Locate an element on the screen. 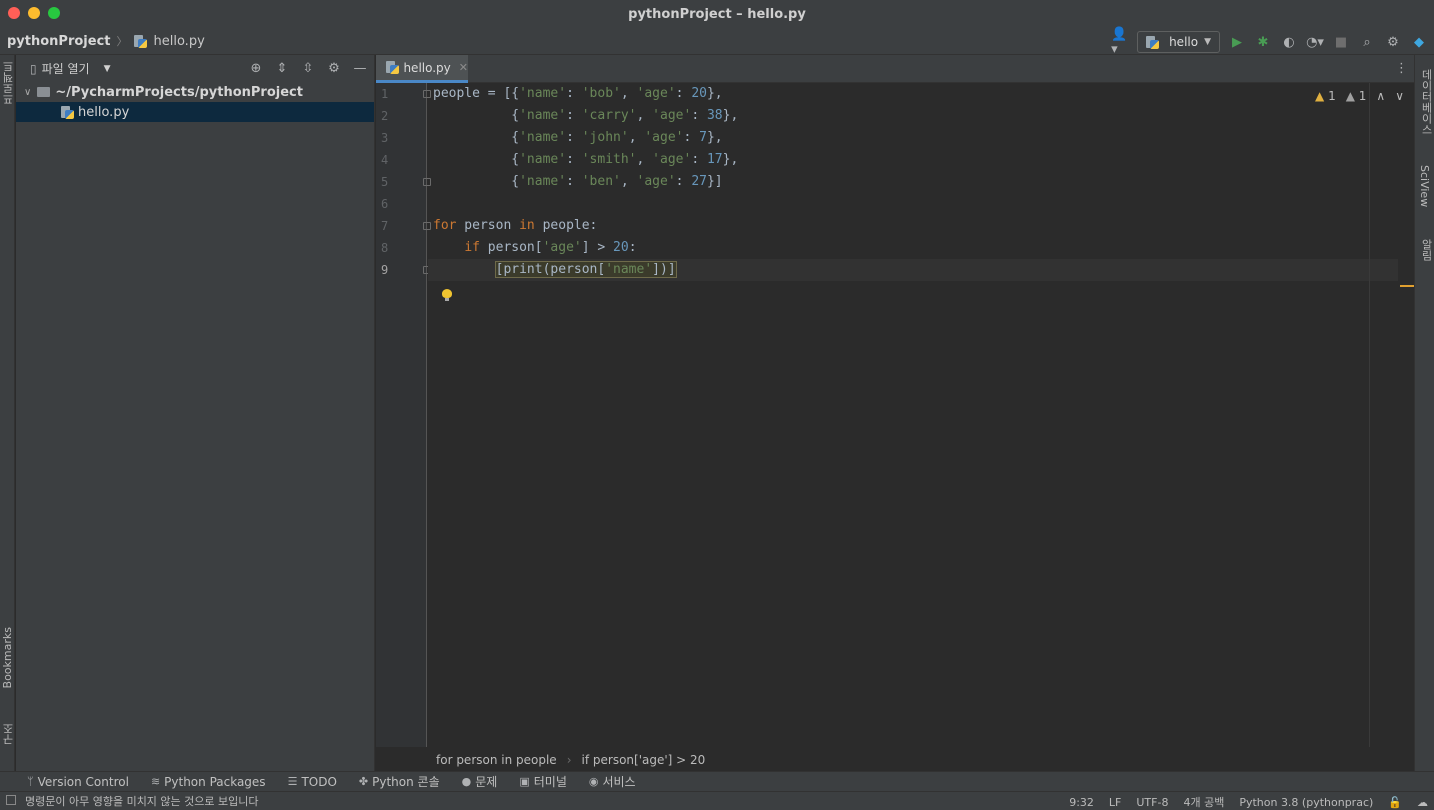 This screenshot has width=1434, height=810. breadcrumb-for-loop: for person in people is located at coordinates (496, 760).